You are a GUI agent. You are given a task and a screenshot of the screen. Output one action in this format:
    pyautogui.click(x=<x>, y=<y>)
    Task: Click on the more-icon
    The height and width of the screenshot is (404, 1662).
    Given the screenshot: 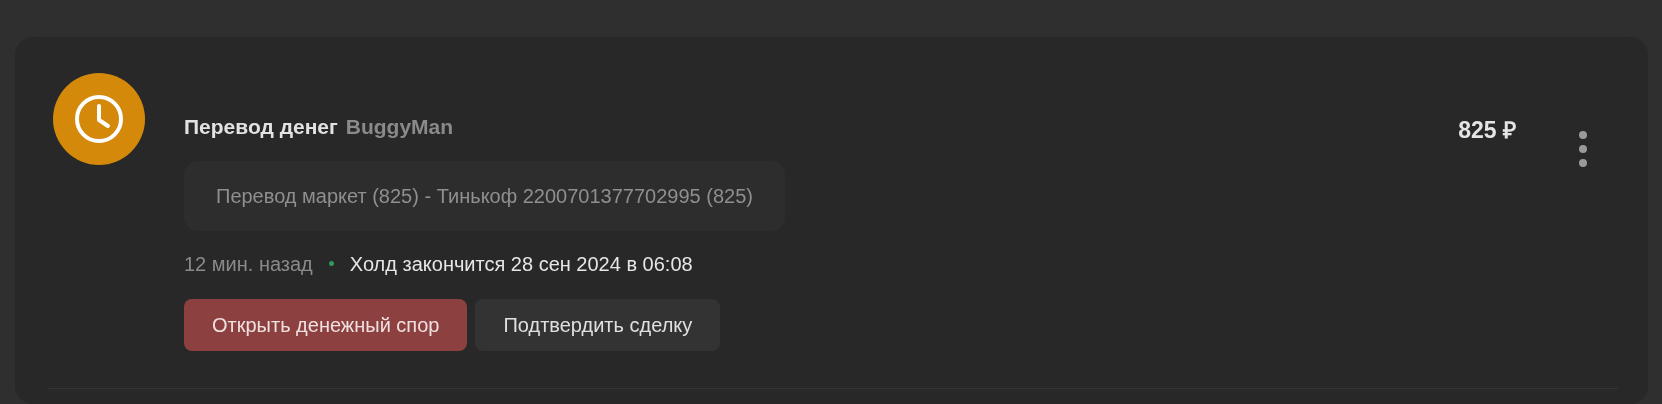 What is the action you would take?
    pyautogui.click(x=1583, y=149)
    